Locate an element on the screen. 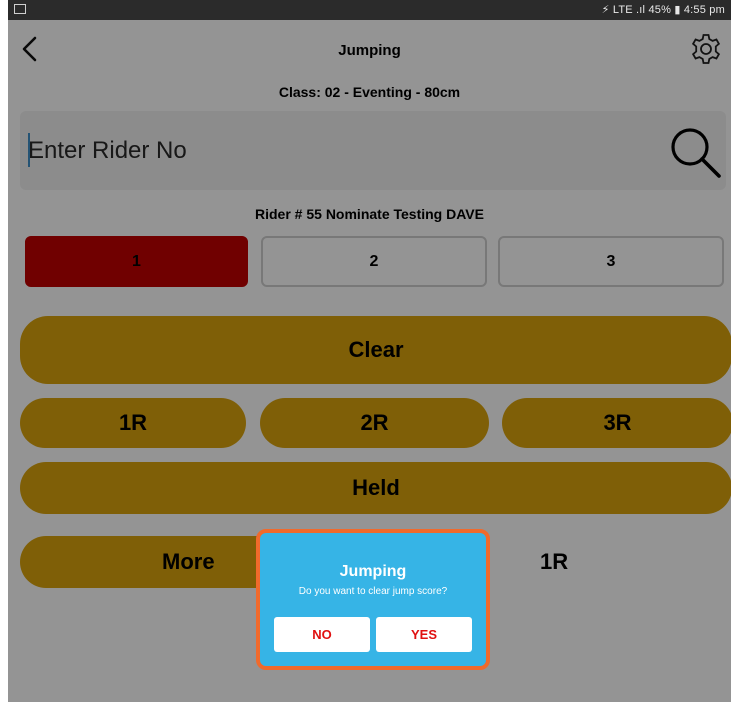 The image size is (731, 715). dialog-title: Jumping is located at coordinates (373, 571).